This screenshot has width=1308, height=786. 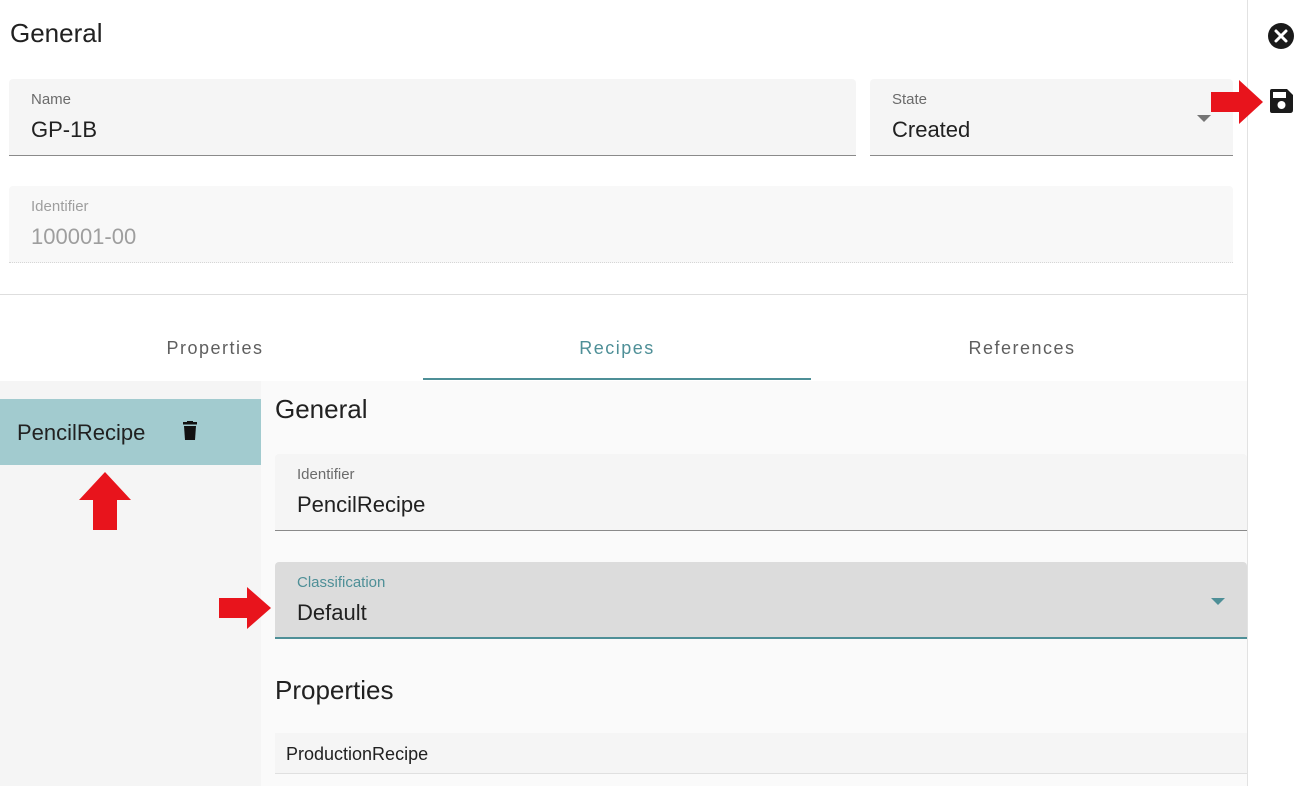 What do you see at coordinates (215, 340) in the screenshot?
I see `tab-properties: Properties` at bounding box center [215, 340].